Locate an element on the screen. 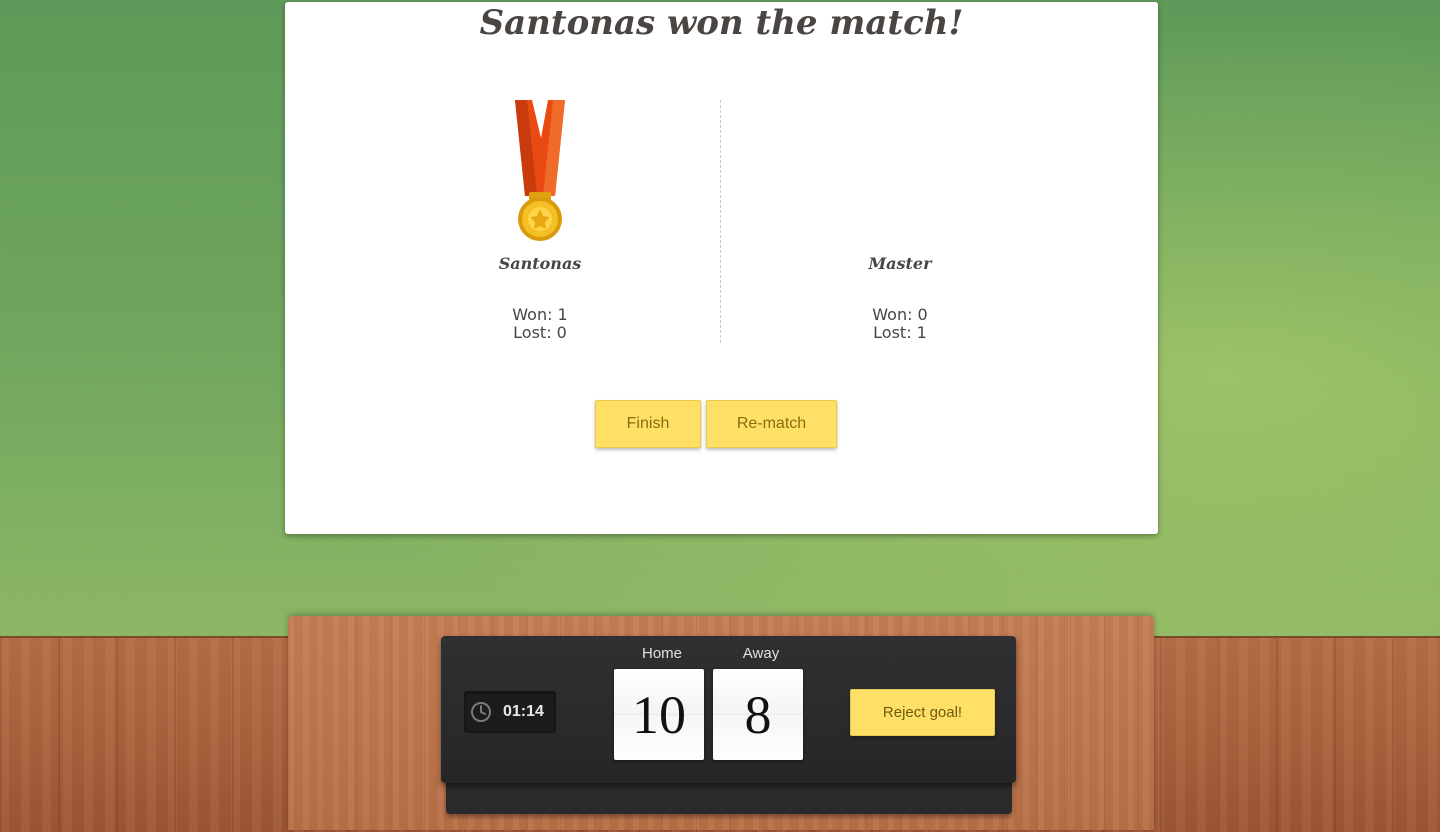 Image resolution: width=1440 pixels, height=832 pixels. scoreboard: 01:14 Home Away 10 8 Reject goal! is located at coordinates (728, 709).